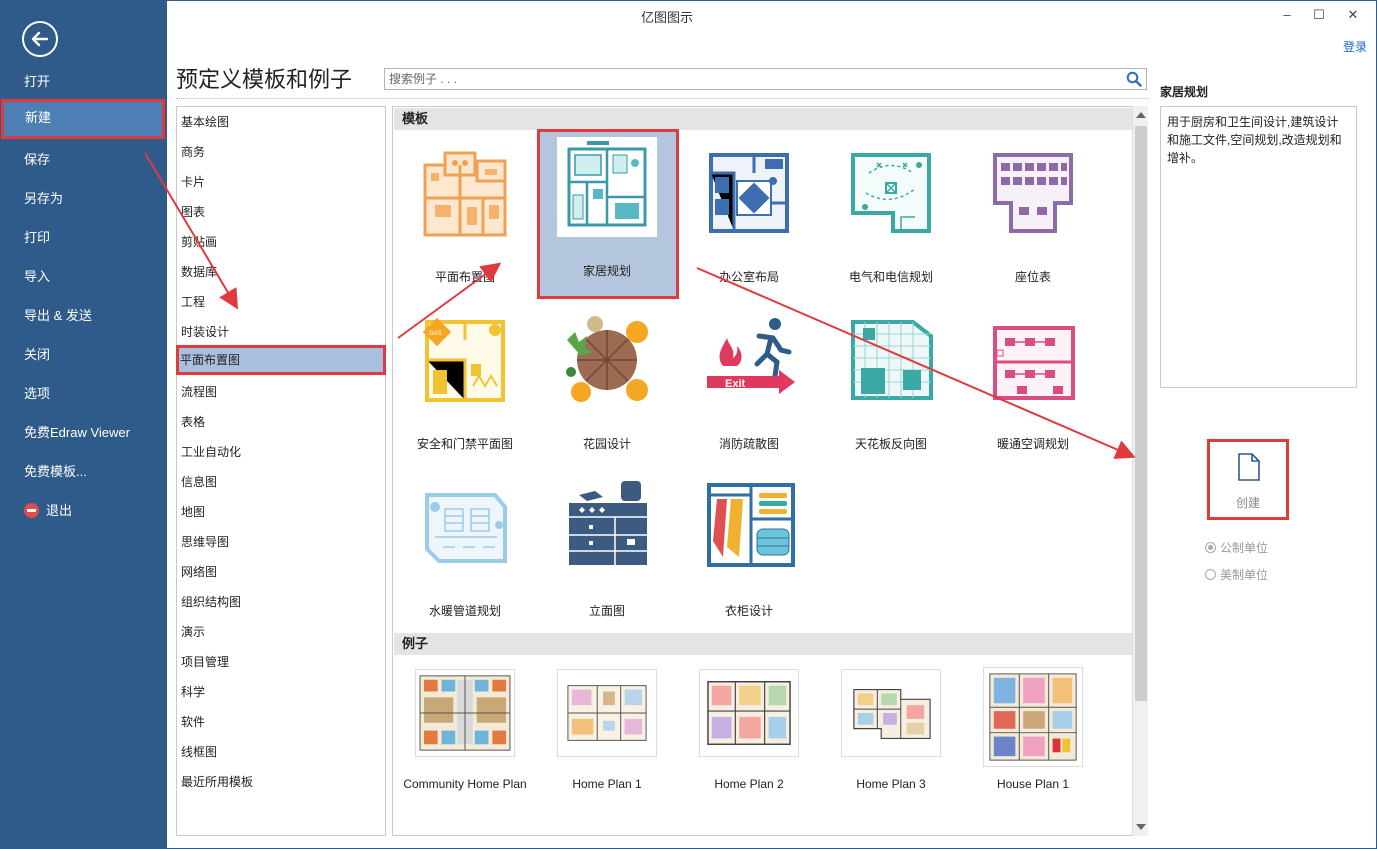 The width and height of the screenshot is (1377, 849). I want to click on login-link: 登录, so click(1355, 46).